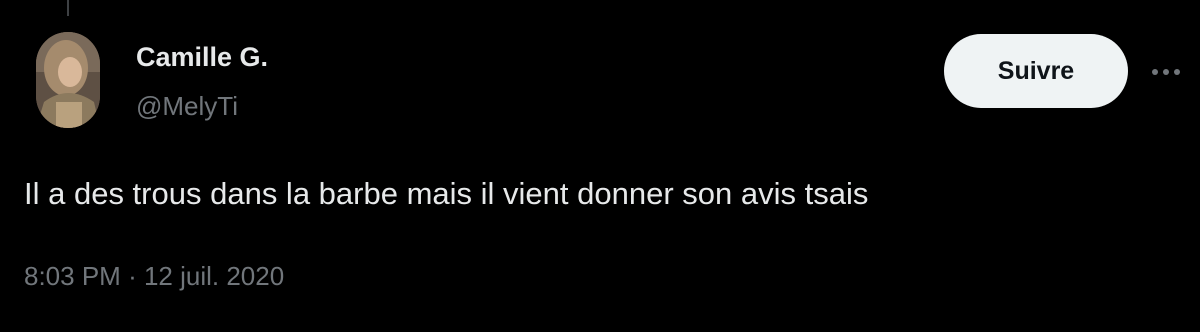 The image size is (1200, 332). I want to click on tweet-timestamp: 8:03 PM · 12 juil. 2020, so click(154, 276).